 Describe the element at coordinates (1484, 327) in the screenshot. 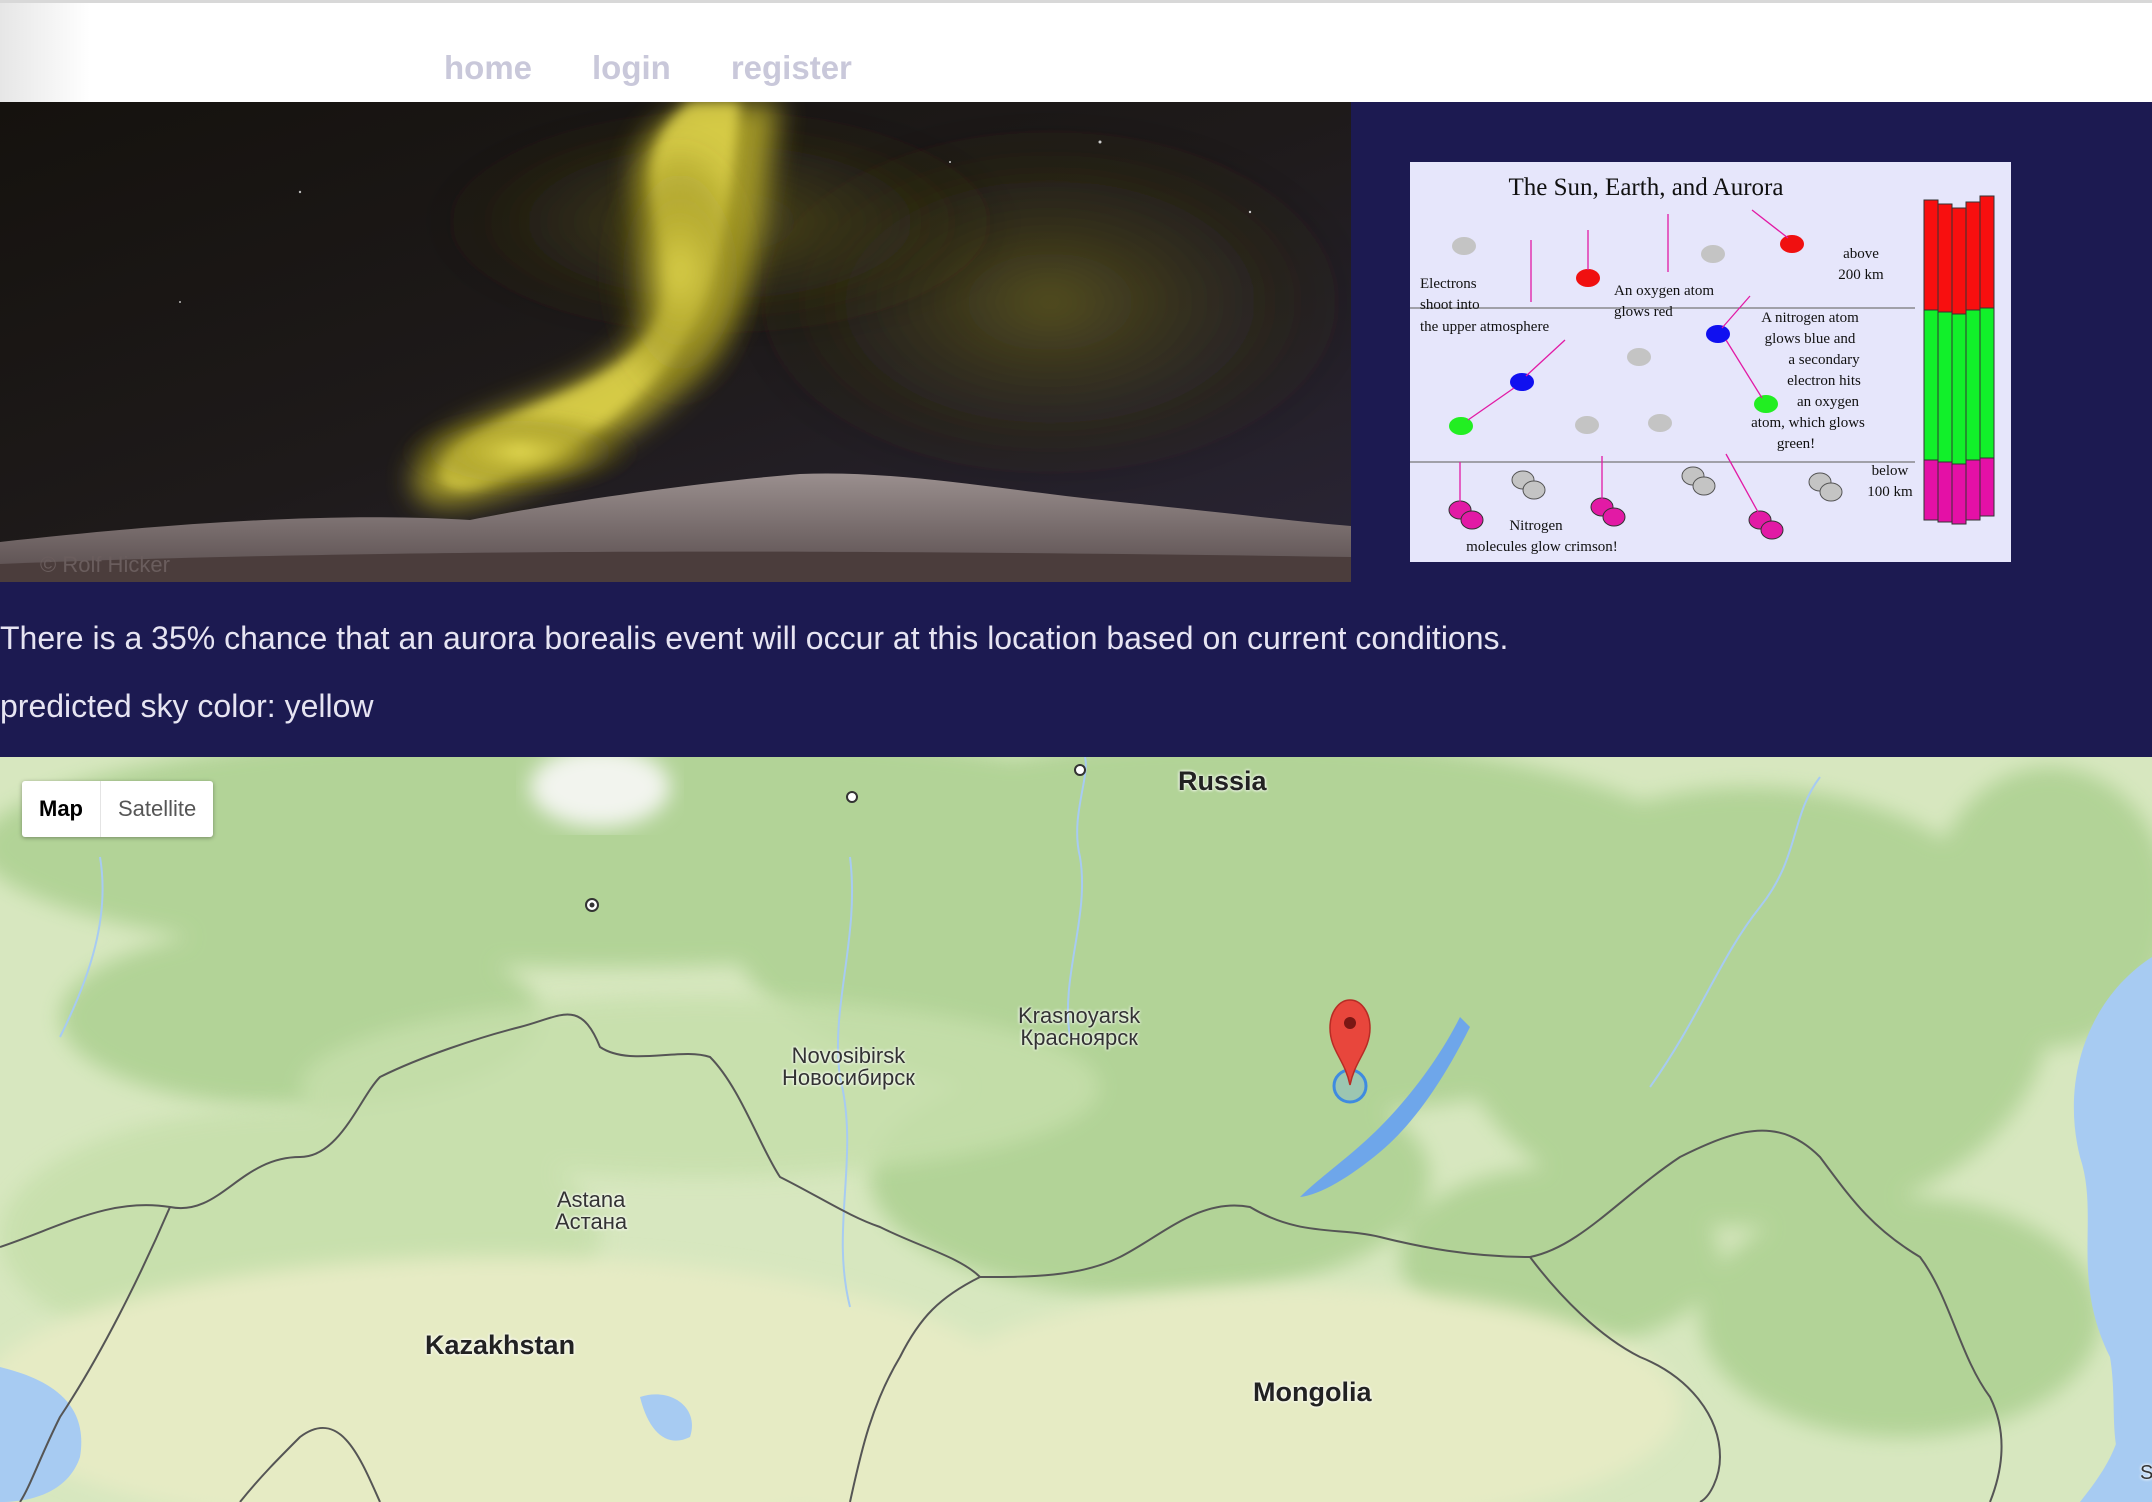

I see `diagram-electrons-line-3: the upper atmosphere` at that location.